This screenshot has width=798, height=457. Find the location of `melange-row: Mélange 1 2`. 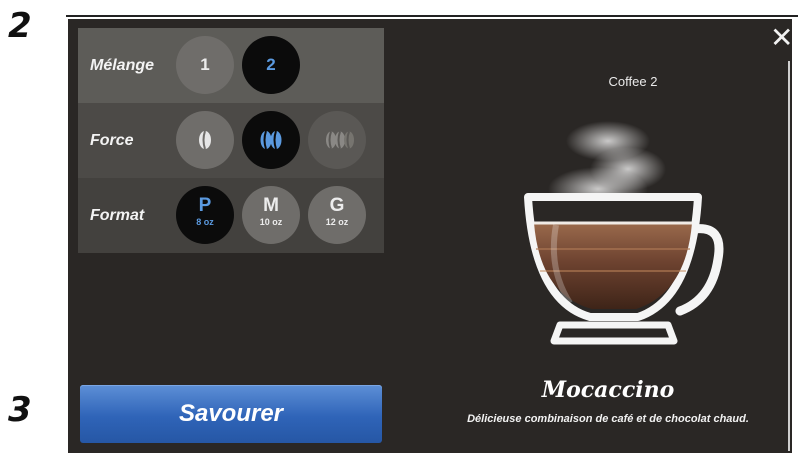

melange-row: Mélange 1 2 is located at coordinates (231, 65).